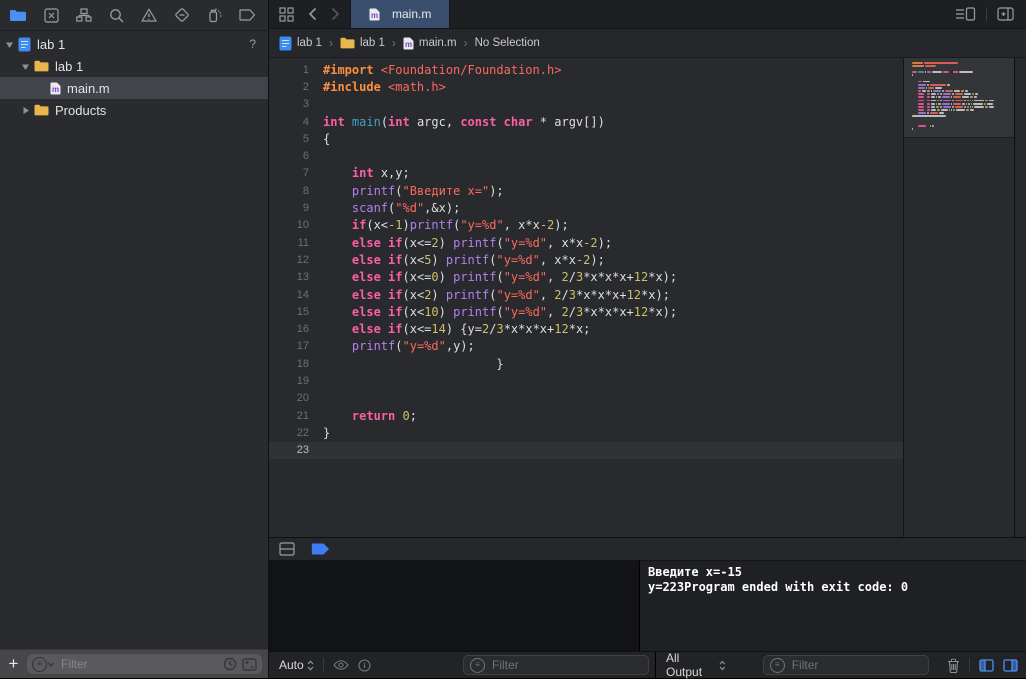  I want to click on updown-chevrons-icon, so click(722, 665).